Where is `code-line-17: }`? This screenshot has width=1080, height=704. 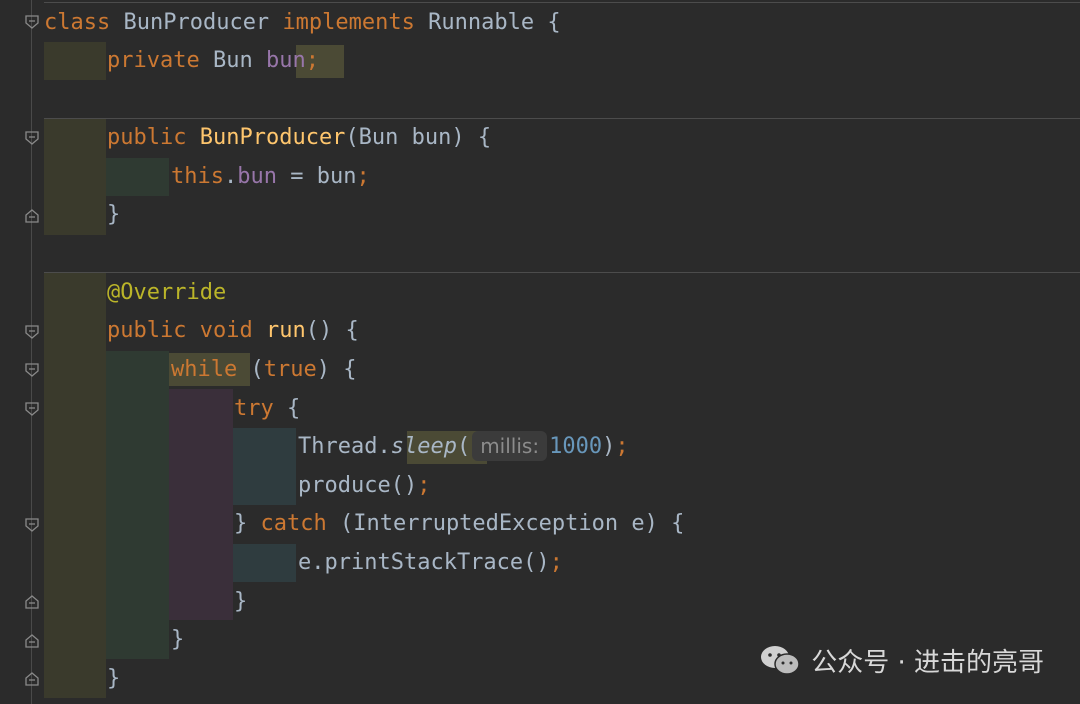 code-line-17: } is located at coordinates (177, 640).